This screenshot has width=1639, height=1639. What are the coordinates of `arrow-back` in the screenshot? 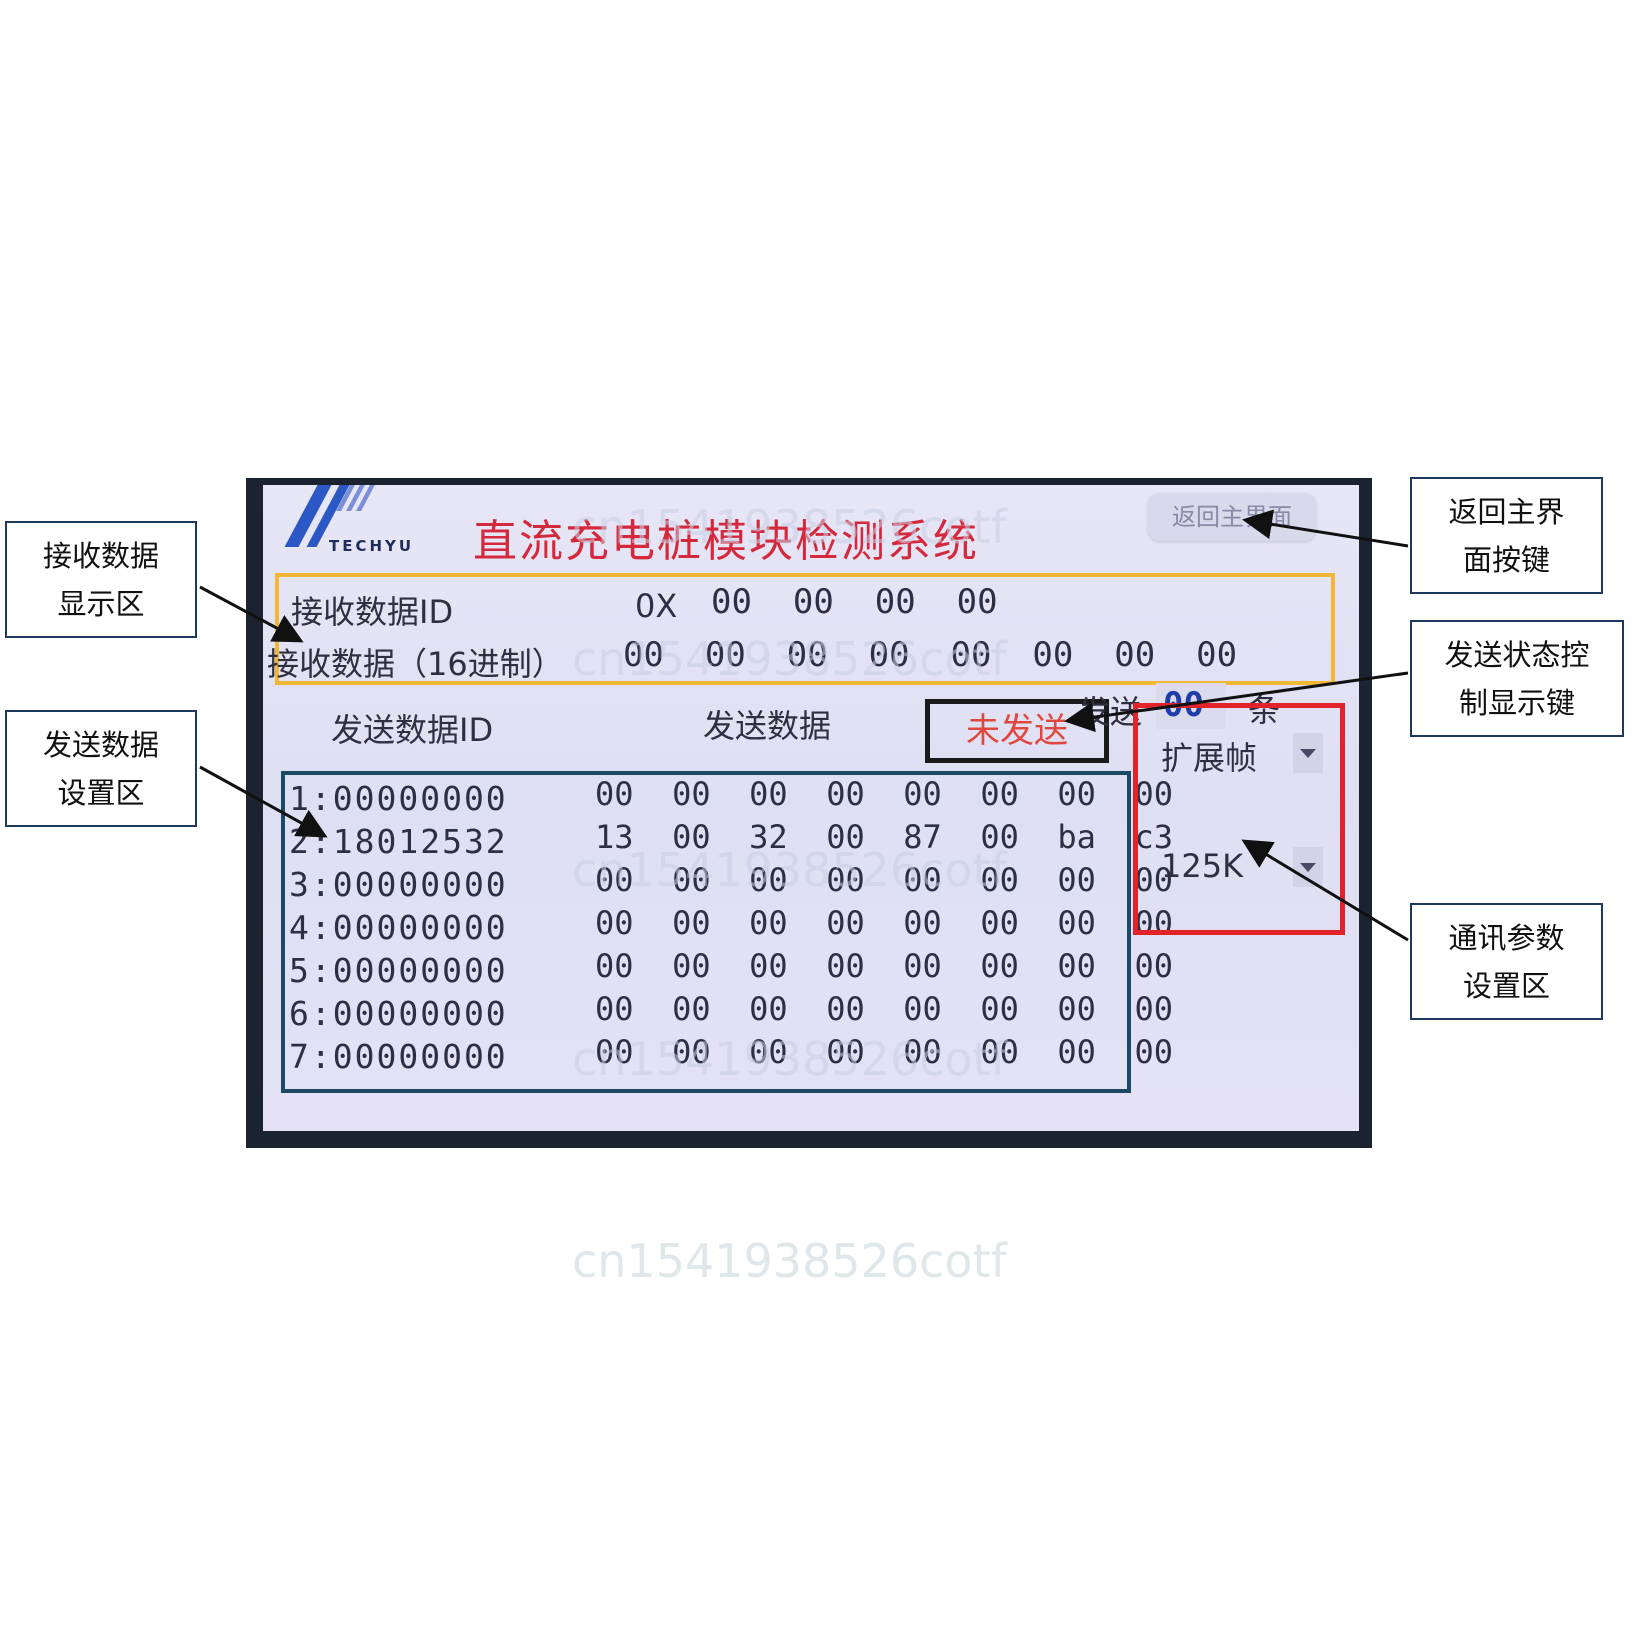 It's located at (1325, 528).